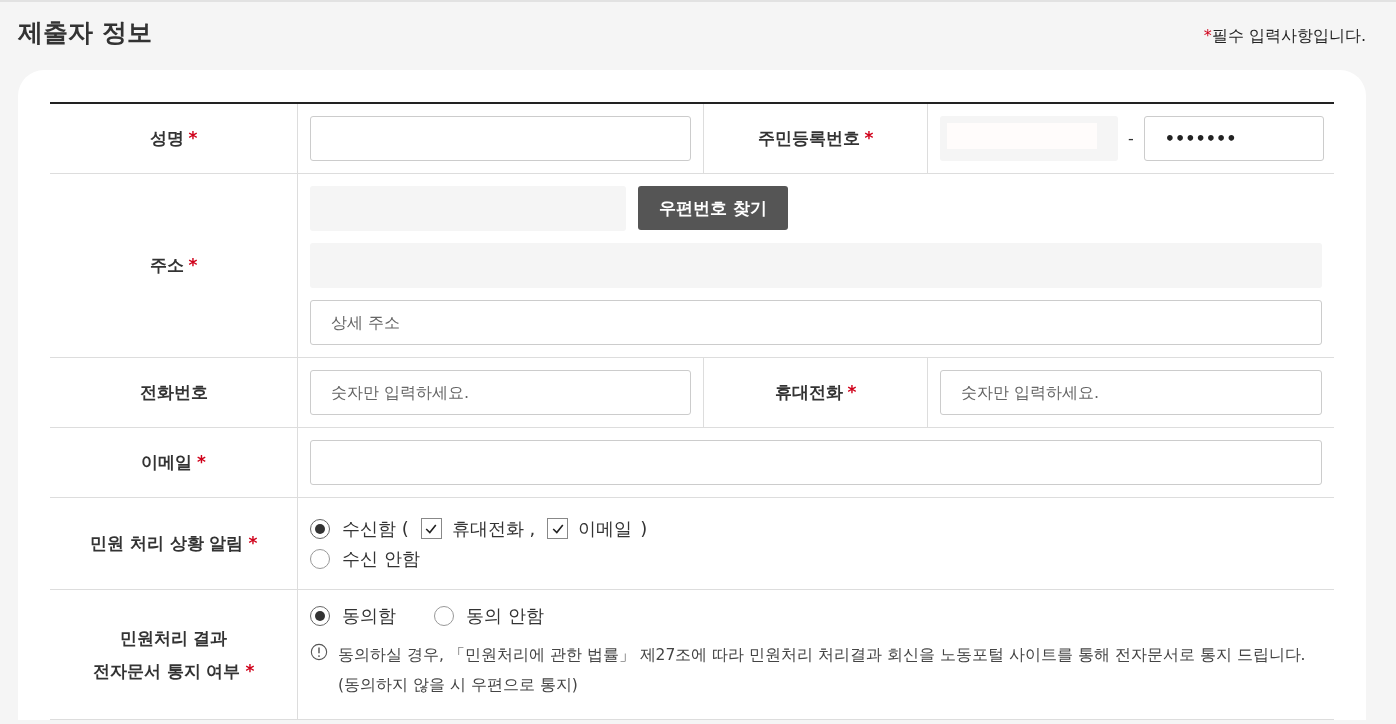 This screenshot has width=1396, height=724. What do you see at coordinates (167, 462) in the screenshot?
I see `field-label: 이메일` at bounding box center [167, 462].